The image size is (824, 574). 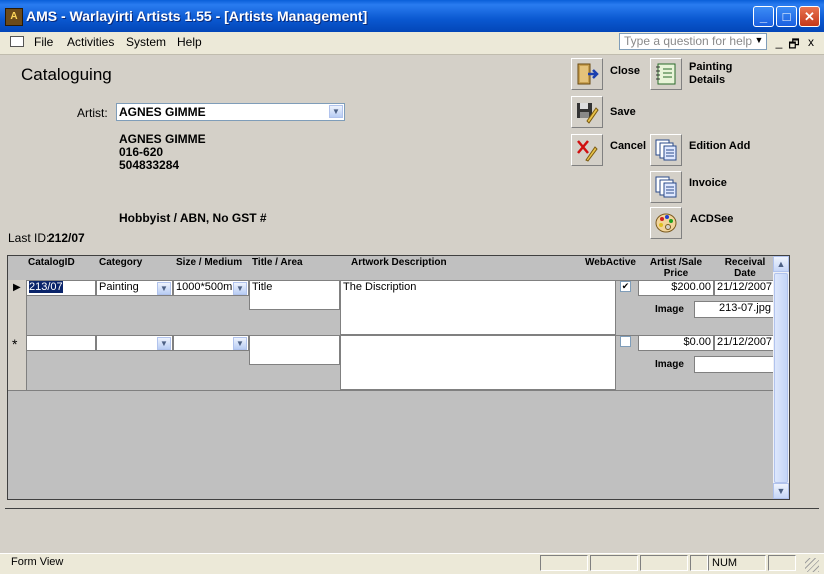 I want to click on image-field, so click(x=734, y=364).